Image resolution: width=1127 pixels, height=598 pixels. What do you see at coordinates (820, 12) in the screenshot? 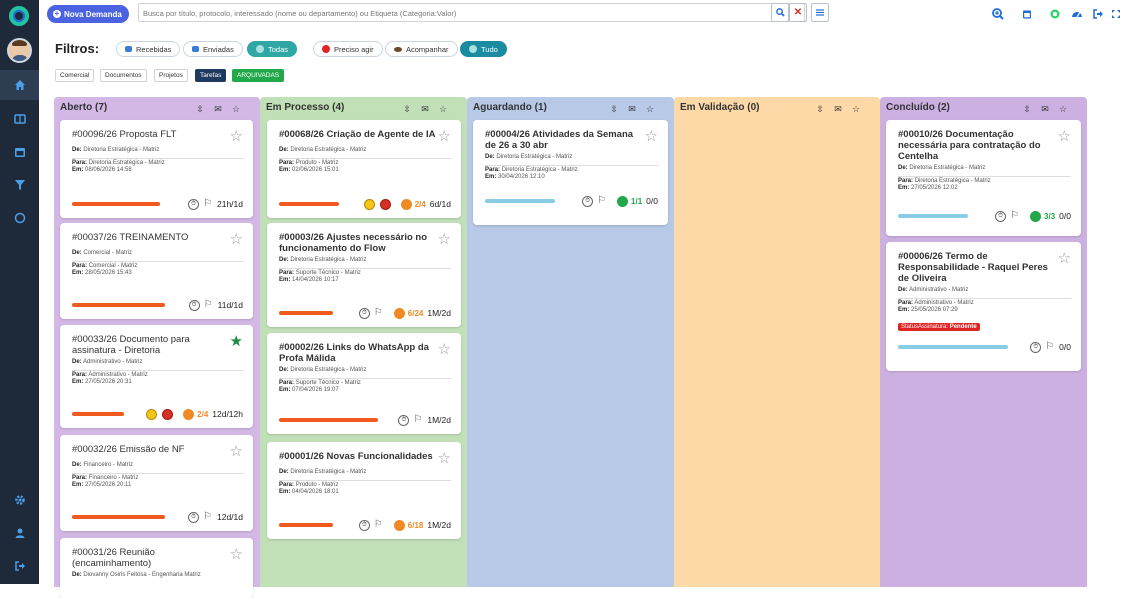
I see `advanced-filter-button` at bounding box center [820, 12].